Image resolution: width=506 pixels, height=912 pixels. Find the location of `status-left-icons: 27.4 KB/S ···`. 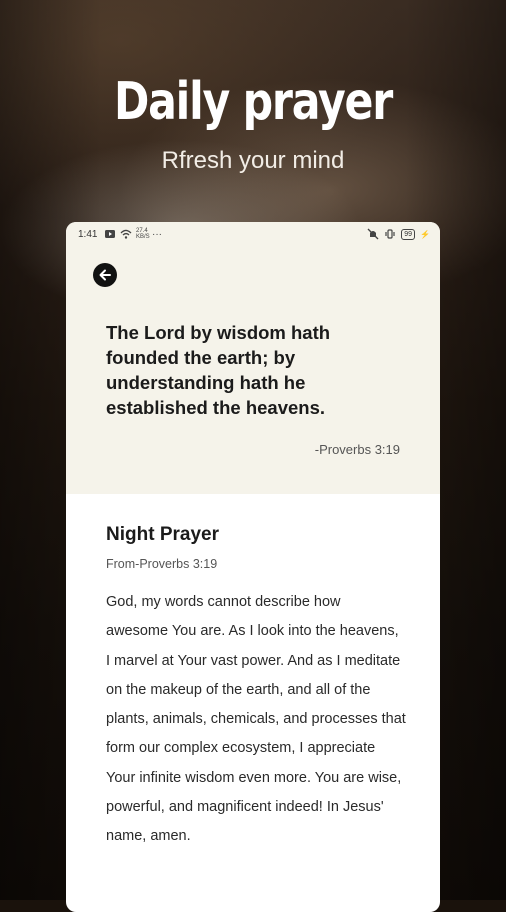

status-left-icons: 27.4 KB/S ··· is located at coordinates (133, 234).